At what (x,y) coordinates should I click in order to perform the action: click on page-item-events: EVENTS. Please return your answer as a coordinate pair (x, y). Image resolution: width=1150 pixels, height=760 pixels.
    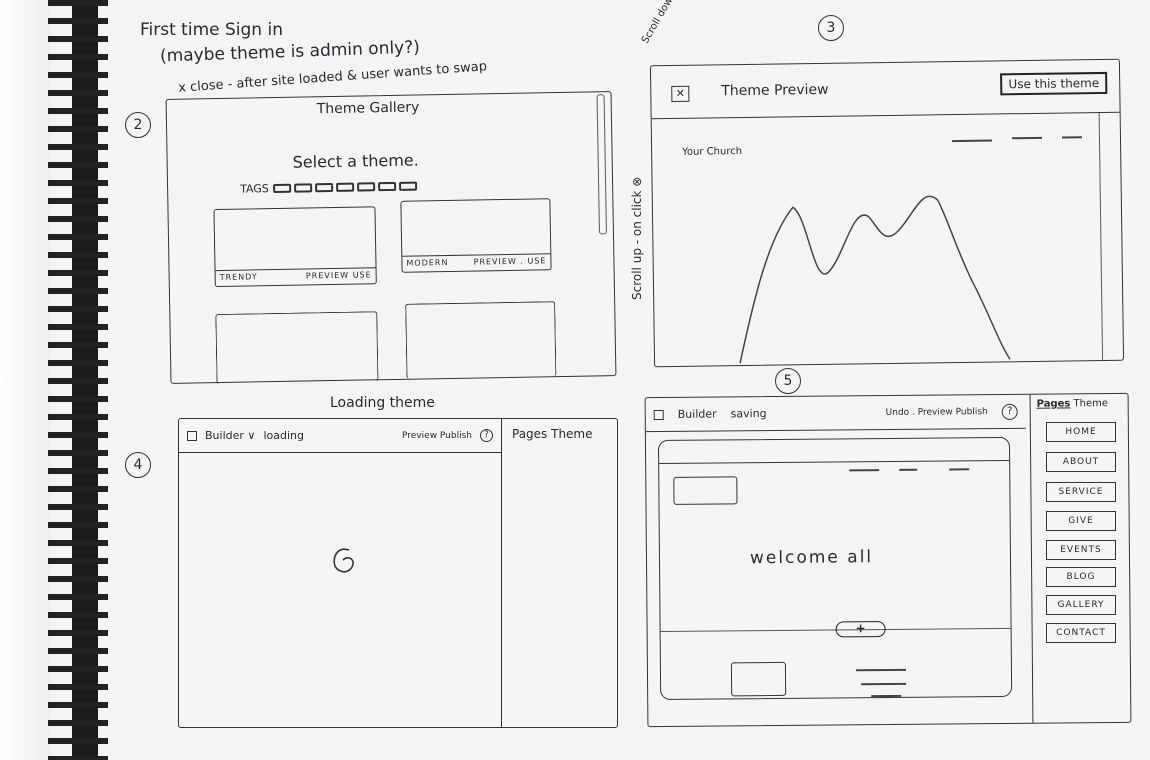
    Looking at the image, I should click on (1081, 550).